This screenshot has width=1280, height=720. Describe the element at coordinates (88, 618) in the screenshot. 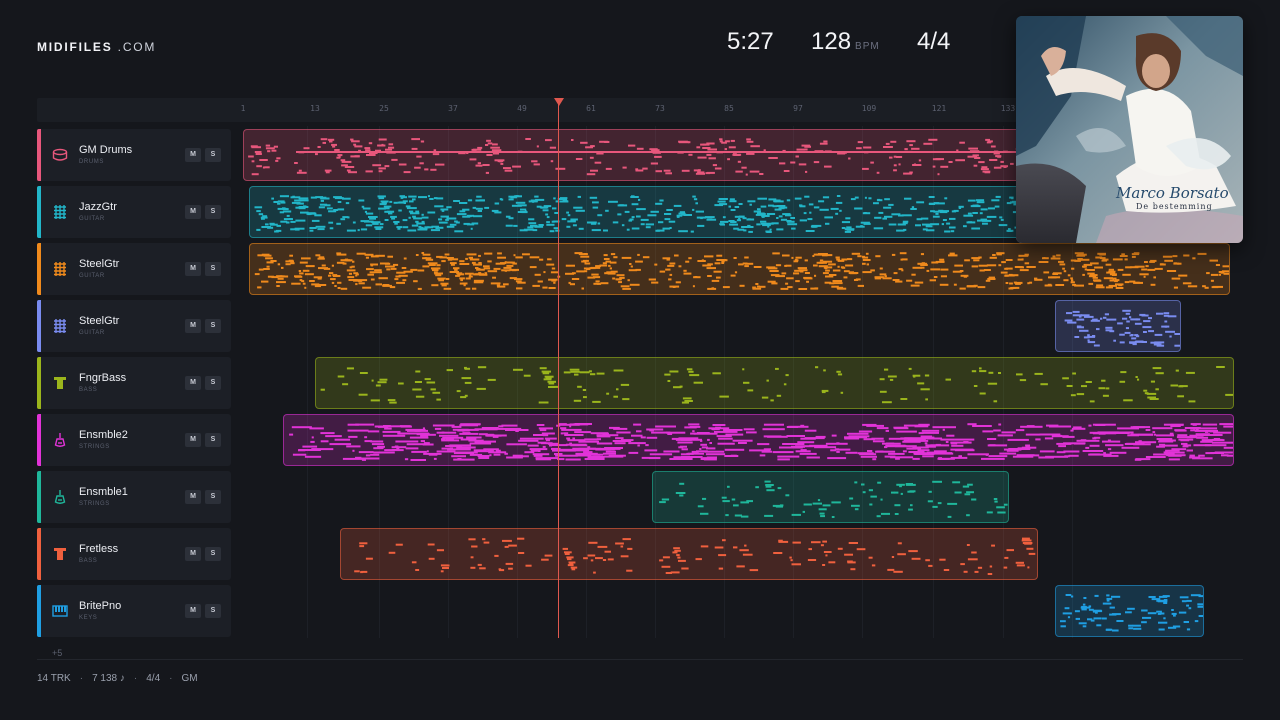

I see `track-category: KEYS` at that location.